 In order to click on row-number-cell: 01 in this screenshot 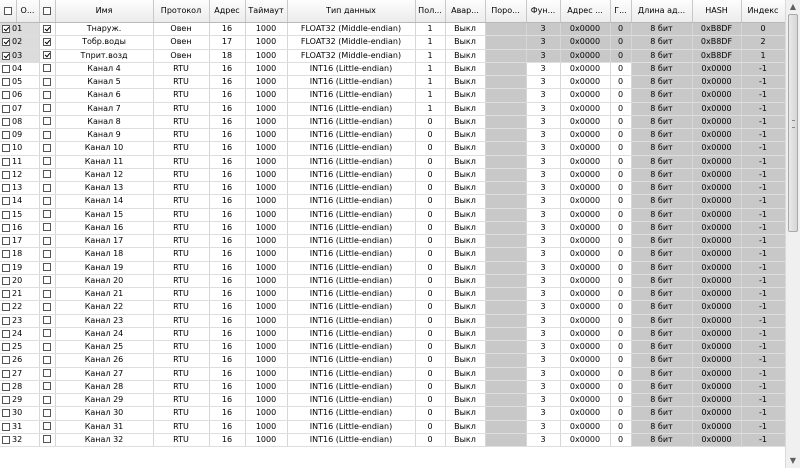, I will do `click(20, 29)`.